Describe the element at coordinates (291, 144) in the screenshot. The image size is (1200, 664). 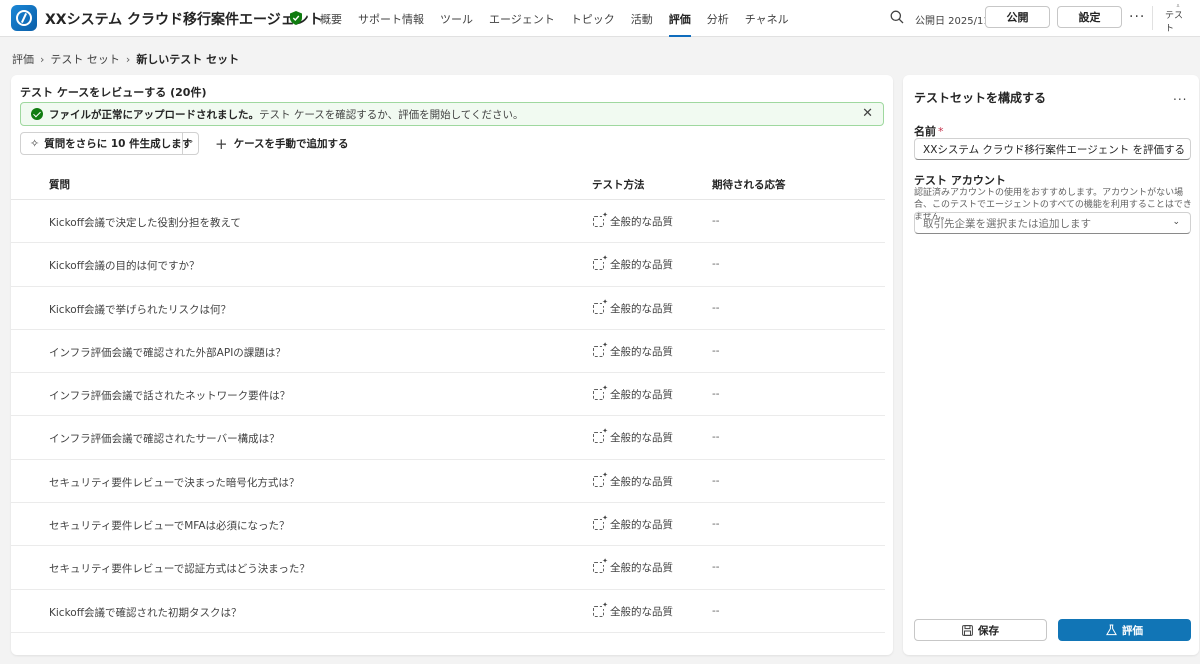
I see `add-case-label: ケースを手動で追加する` at that location.